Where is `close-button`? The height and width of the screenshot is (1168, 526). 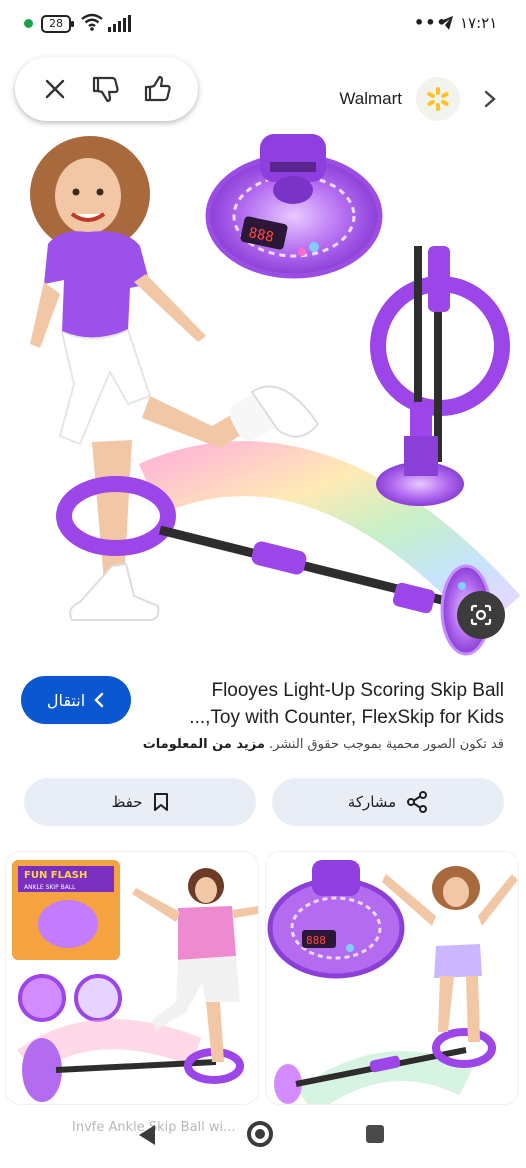 close-button is located at coordinates (55, 89).